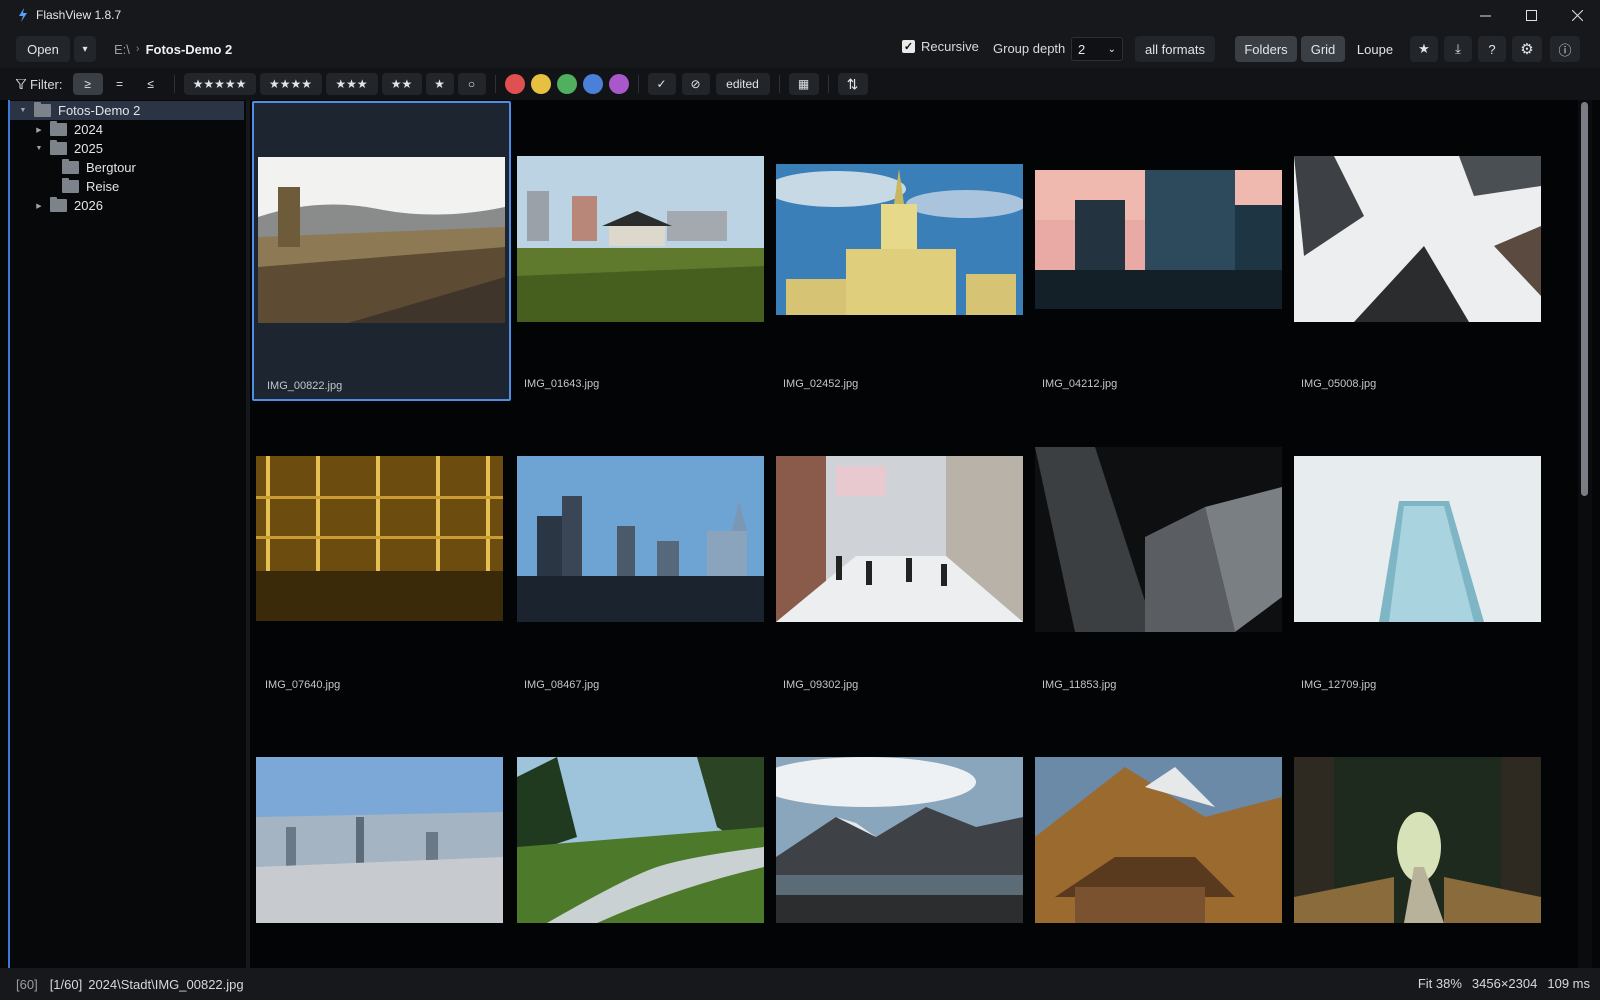 The height and width of the screenshot is (1000, 1600). I want to click on loupe-view-button: Loupe, so click(1375, 49).